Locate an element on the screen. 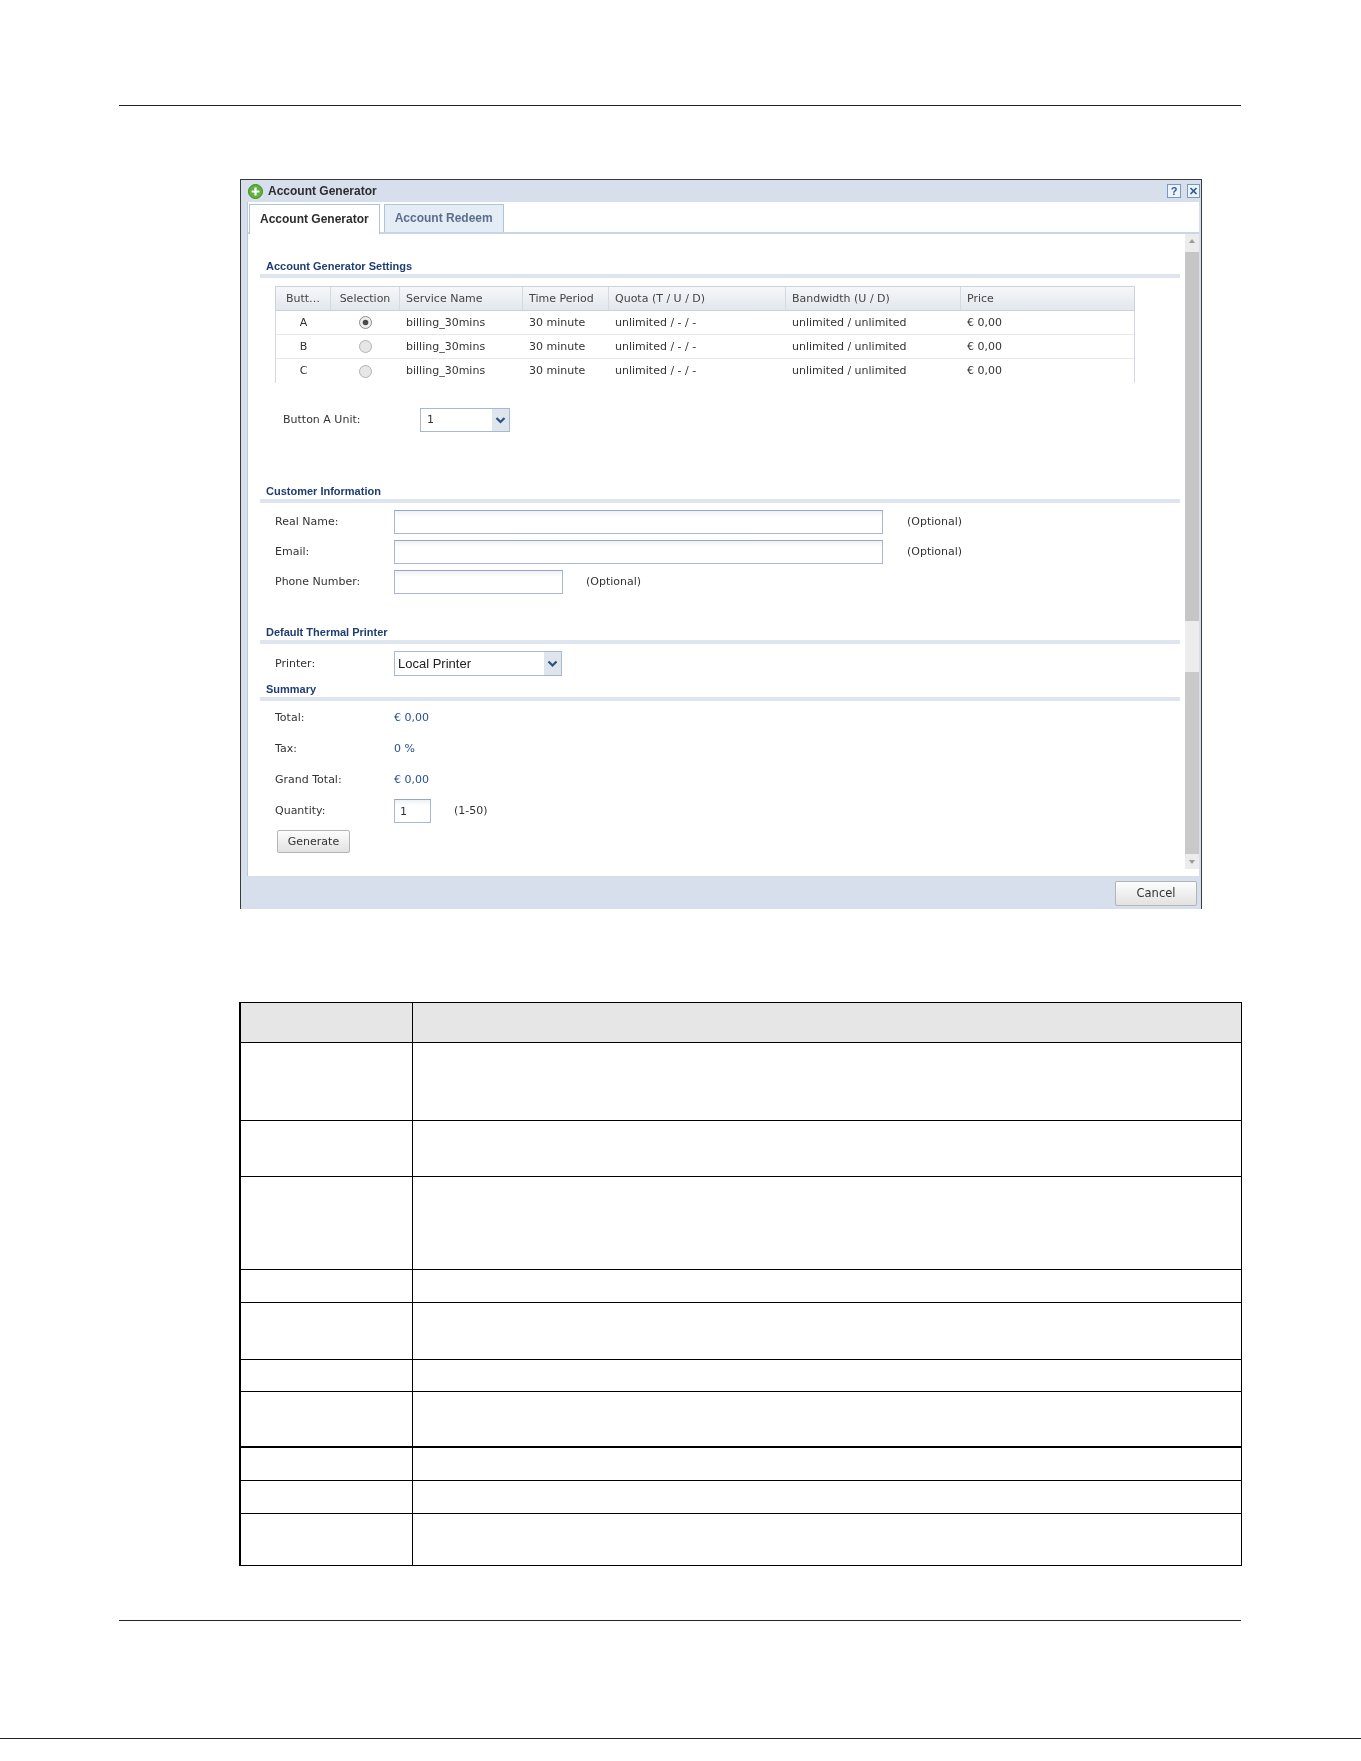 The image size is (1361, 1761). column-header: Selection is located at coordinates (365, 298).